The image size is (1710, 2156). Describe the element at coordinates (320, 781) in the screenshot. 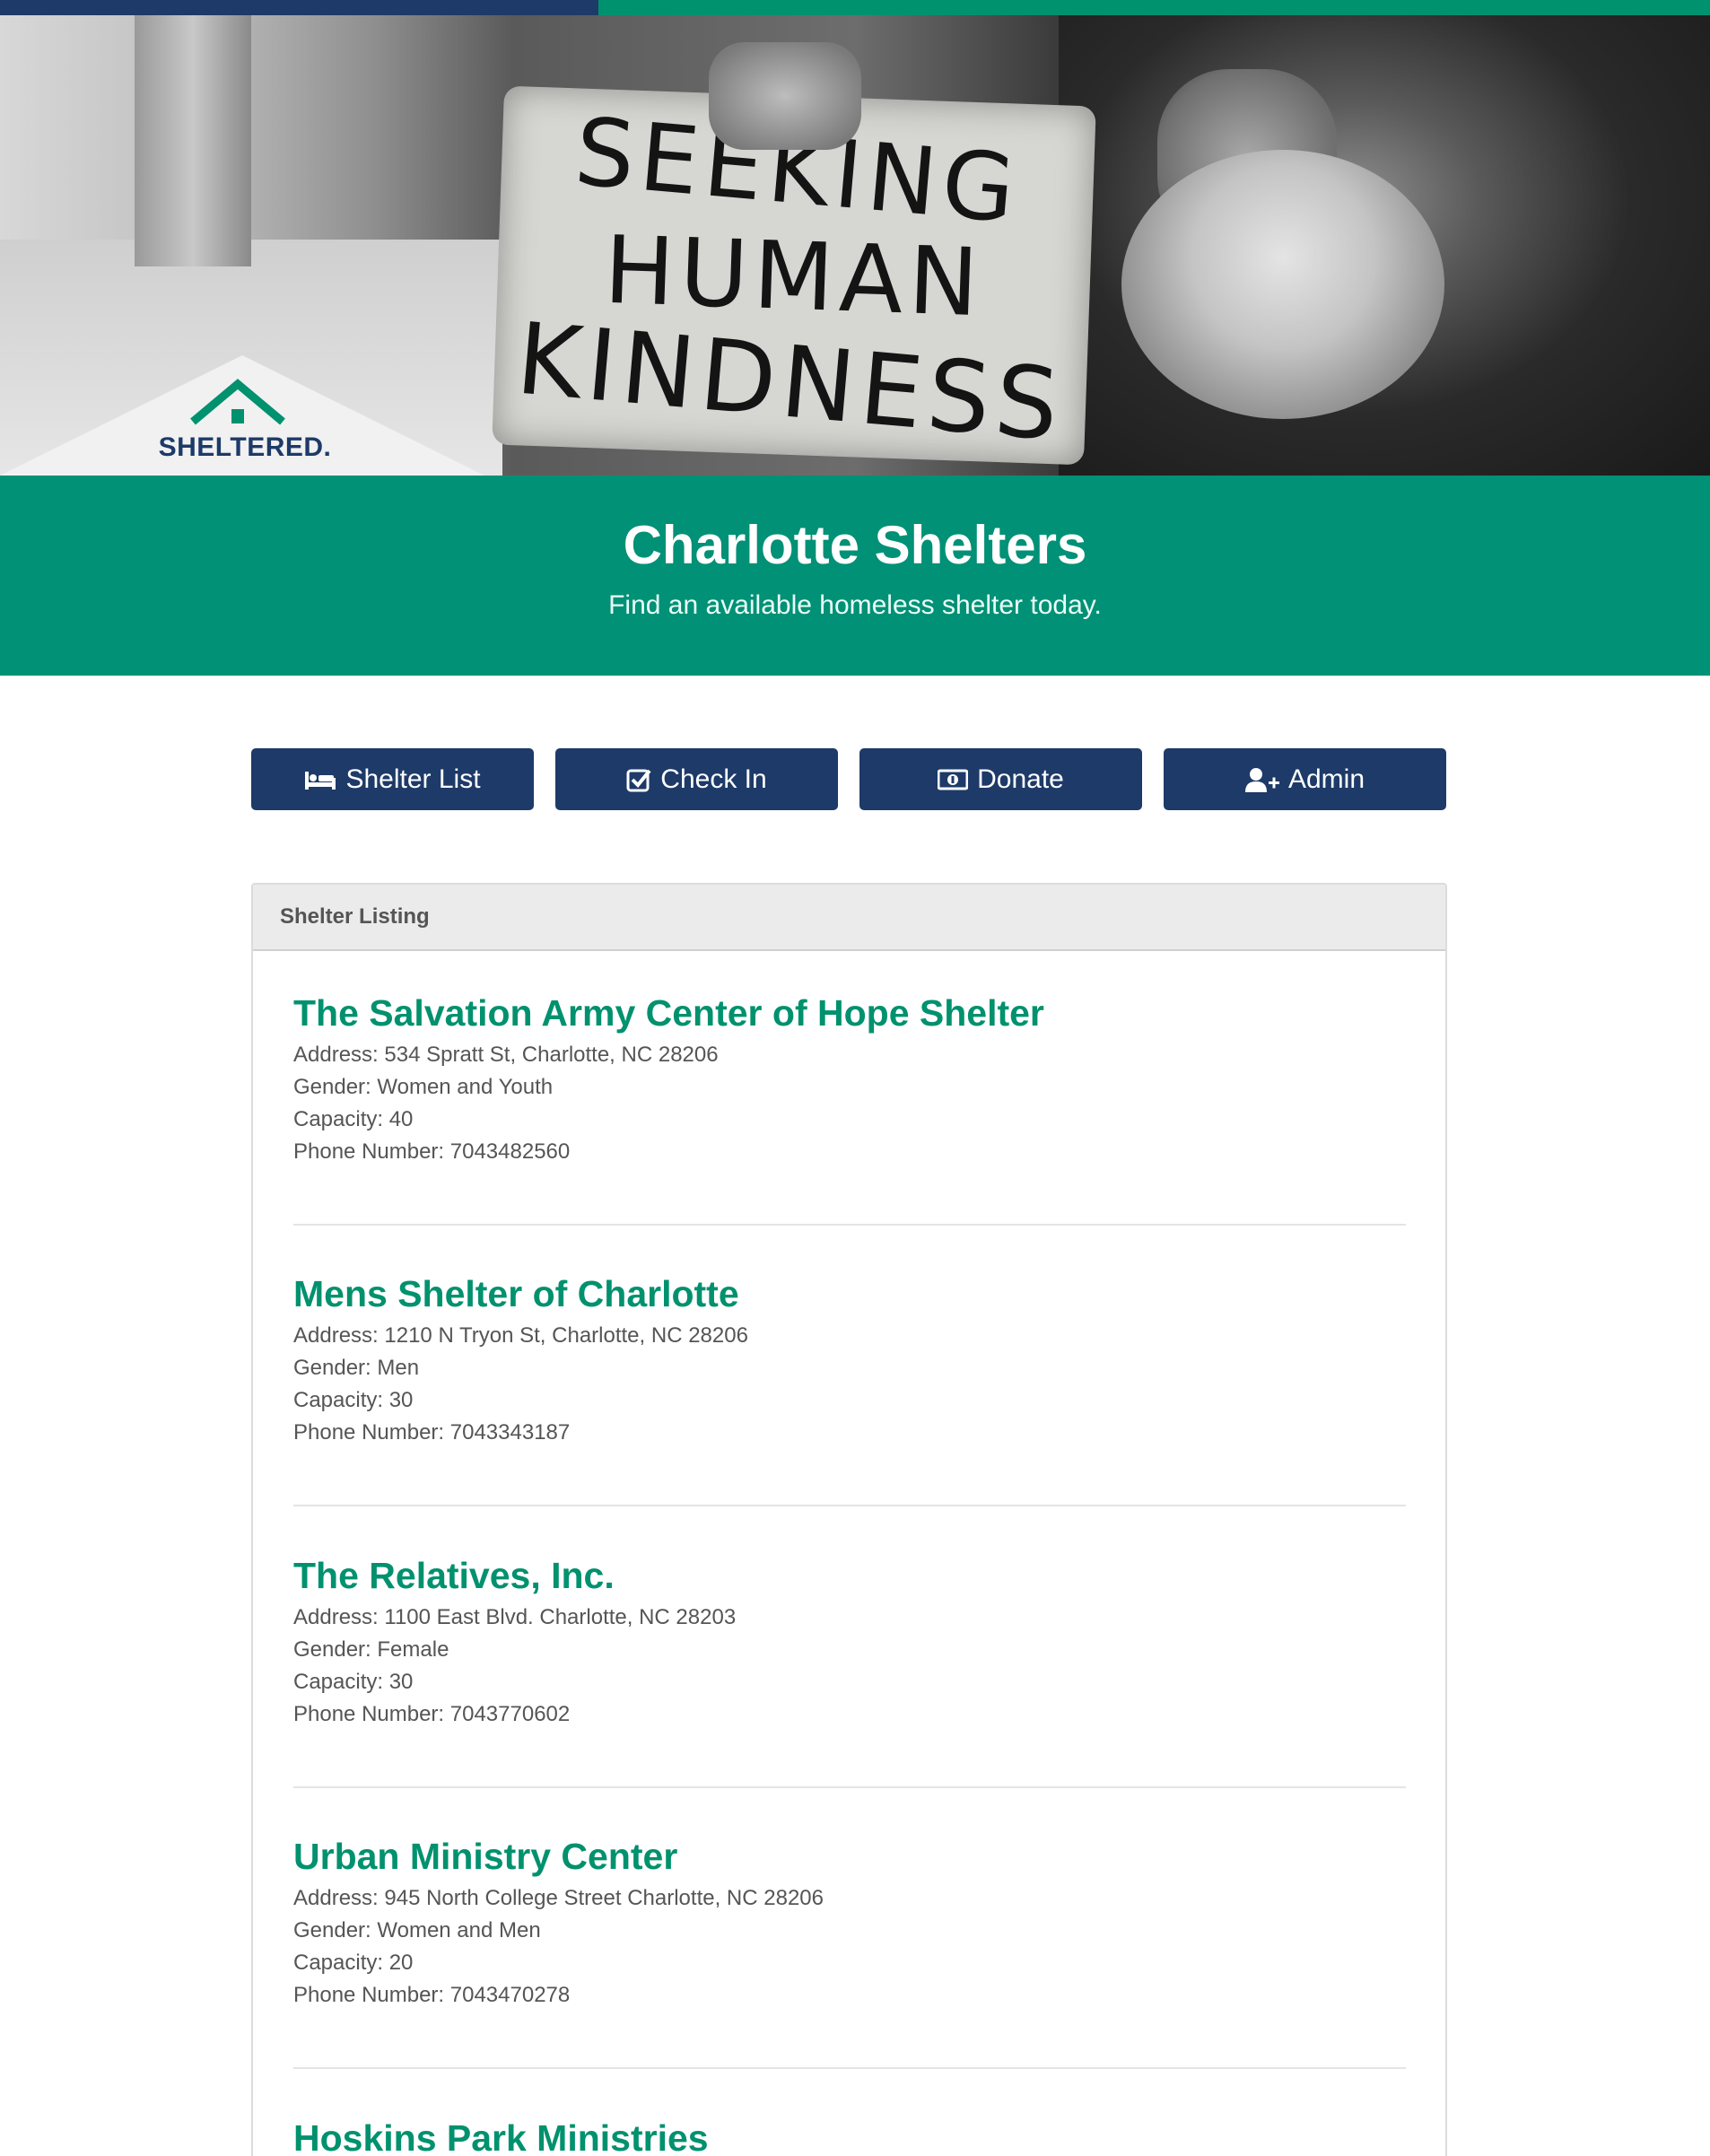

I see `bed-icon` at that location.